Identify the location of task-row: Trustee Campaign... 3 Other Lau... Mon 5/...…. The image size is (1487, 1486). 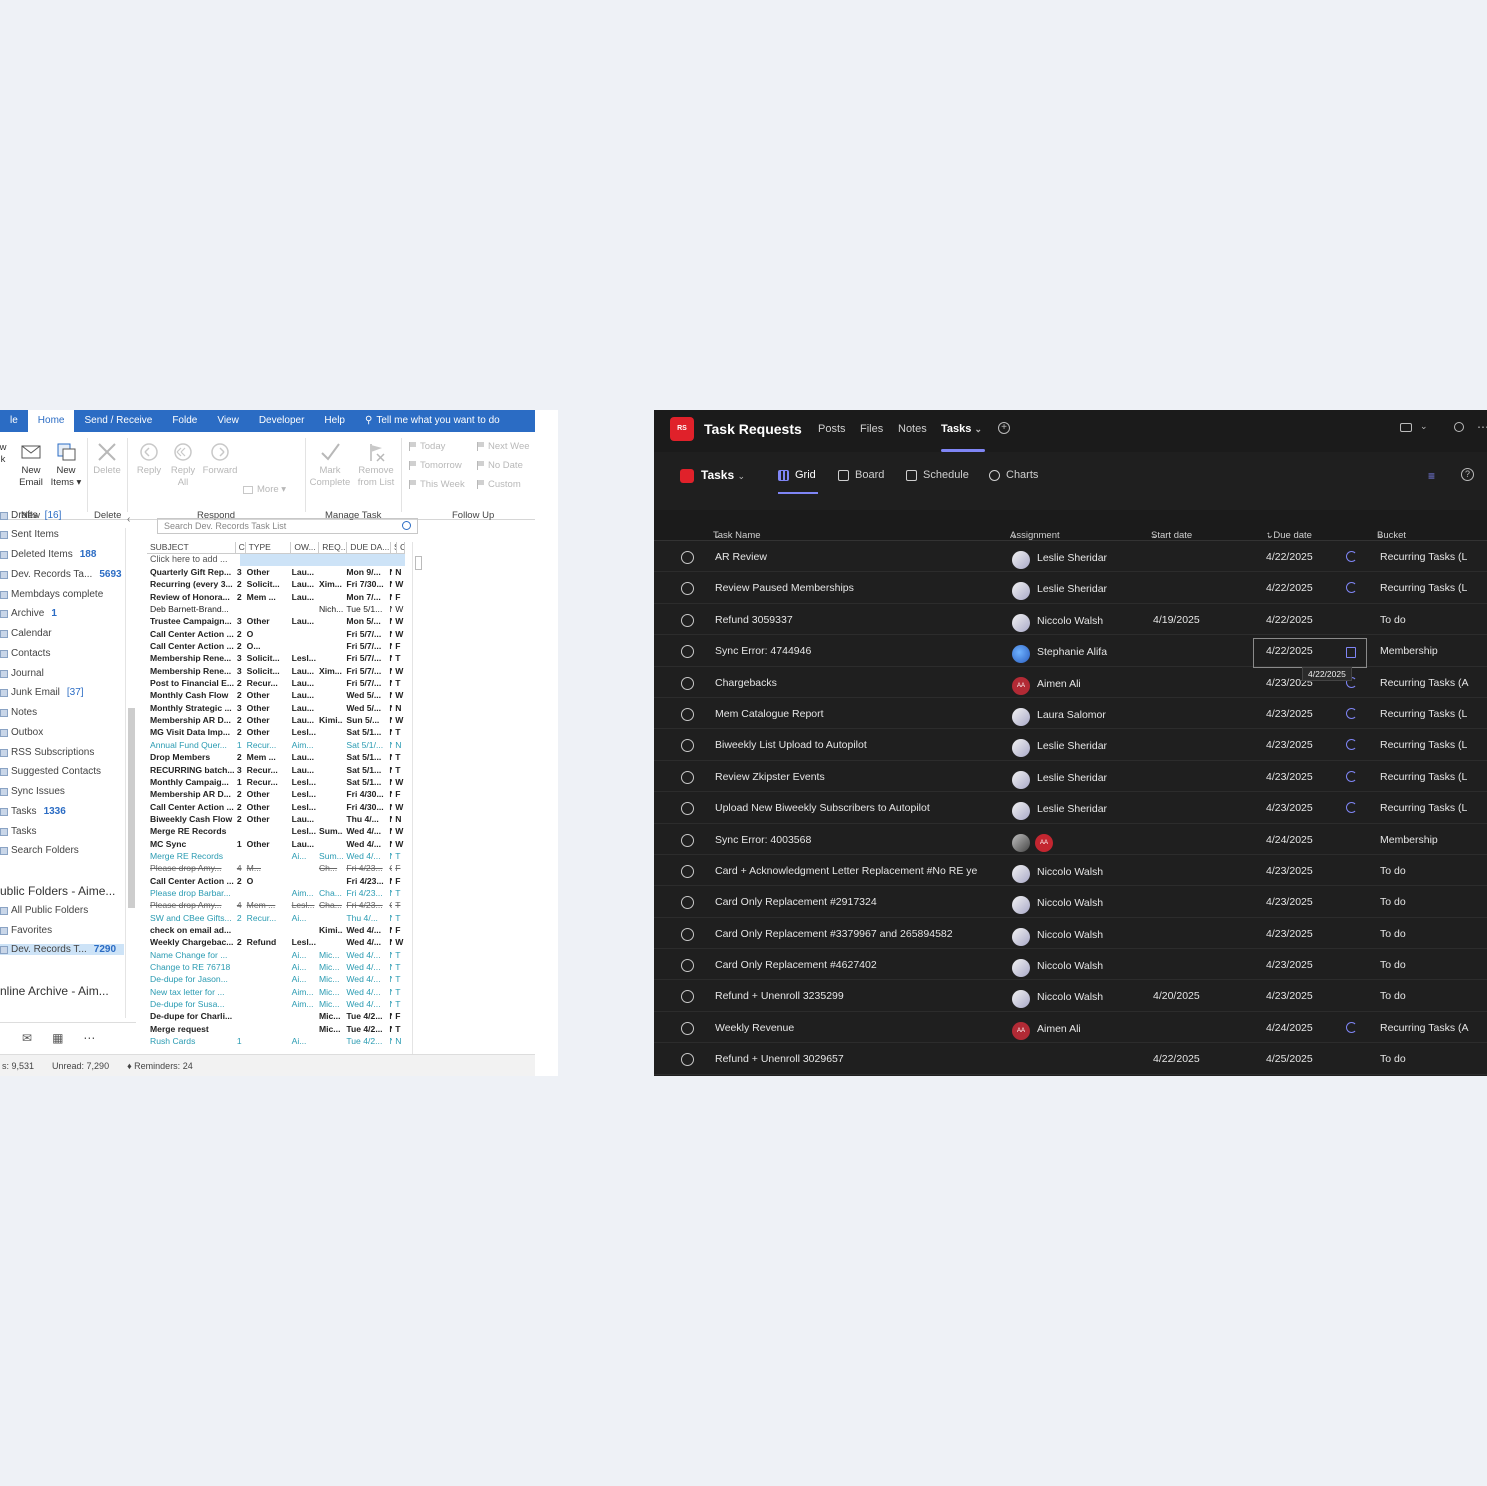
(276, 621).